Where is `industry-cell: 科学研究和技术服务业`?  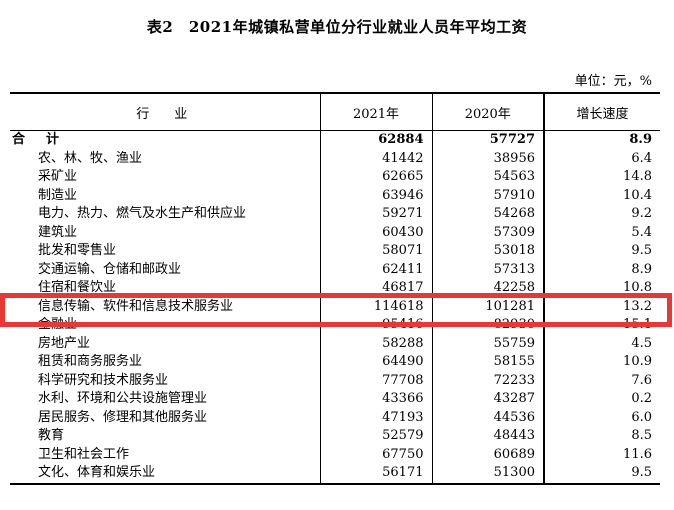
industry-cell: 科学研究和技术服务业 is located at coordinates (103, 380).